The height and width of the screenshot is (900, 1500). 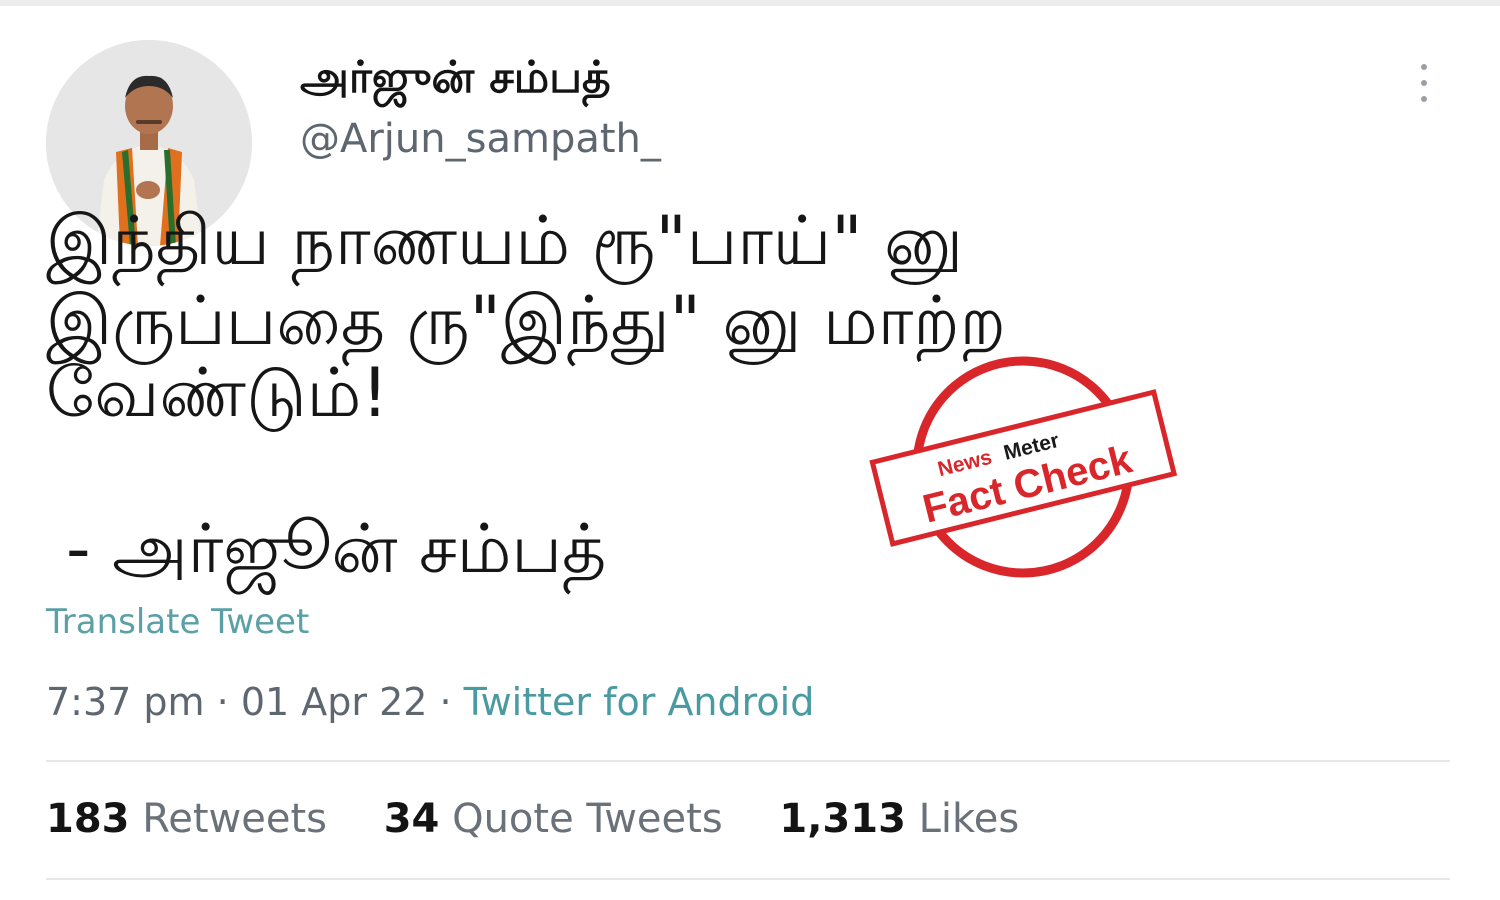 I want to click on likes-stat: 1,313 Likes, so click(x=899, y=819).